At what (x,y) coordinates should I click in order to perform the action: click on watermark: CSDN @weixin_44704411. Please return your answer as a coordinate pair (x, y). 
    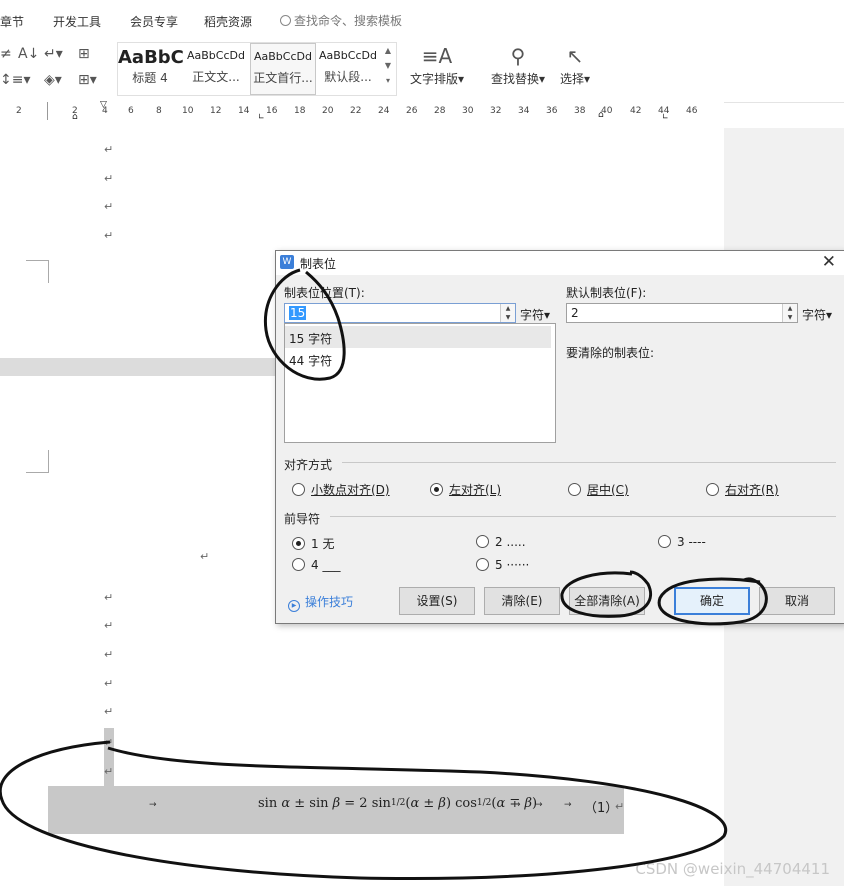
    Looking at the image, I should click on (732, 869).